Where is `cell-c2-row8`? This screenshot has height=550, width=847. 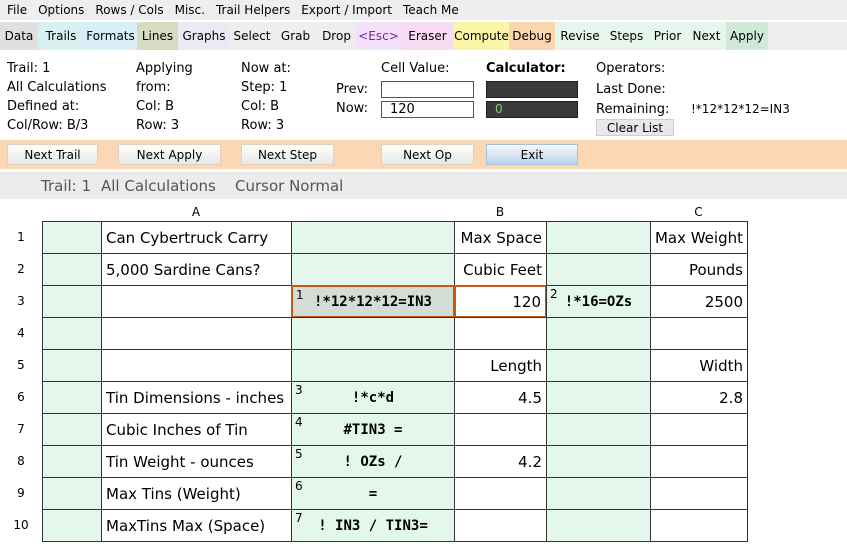 cell-c2-row8 is located at coordinates (699, 461).